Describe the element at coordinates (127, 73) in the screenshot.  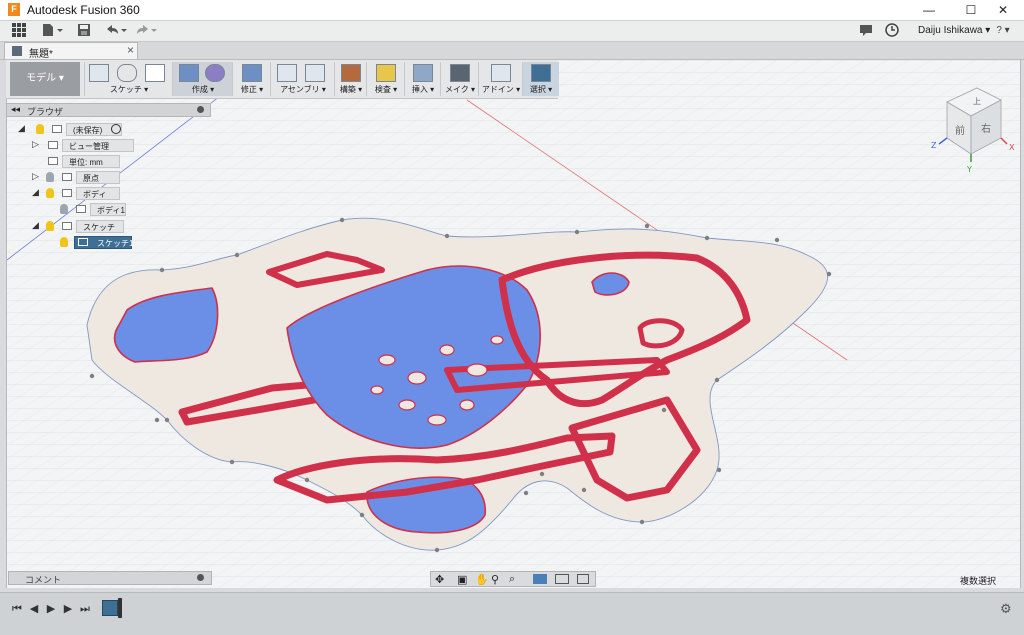
I see `line-arc-icon` at that location.